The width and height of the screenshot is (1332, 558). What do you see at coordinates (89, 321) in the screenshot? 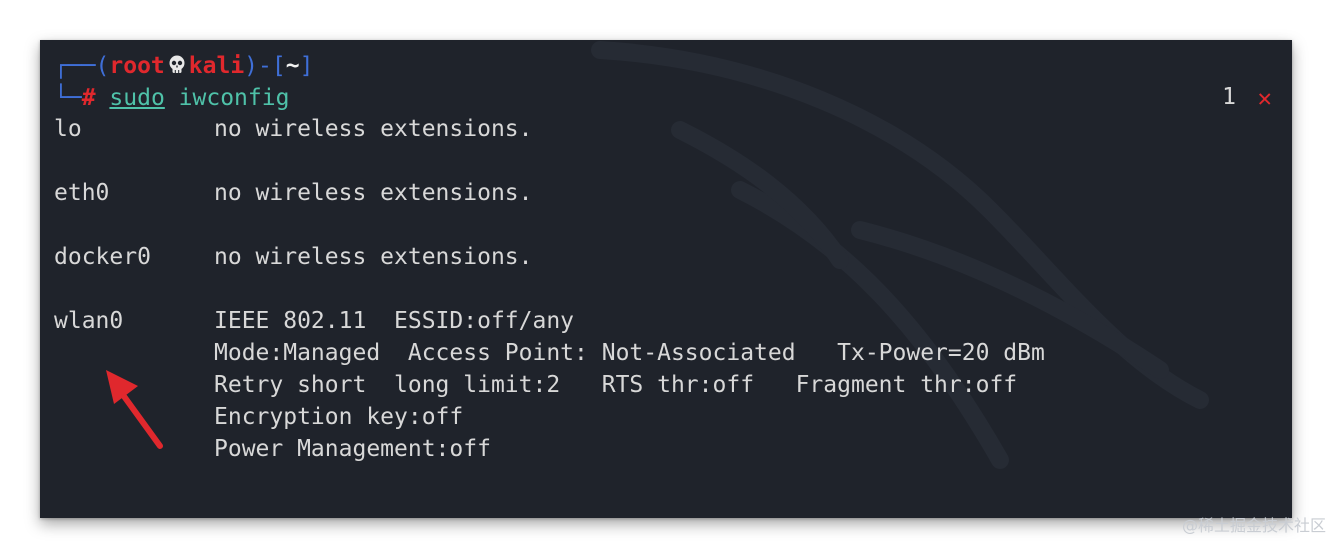
I see `iface-wlan0: wlan0` at bounding box center [89, 321].